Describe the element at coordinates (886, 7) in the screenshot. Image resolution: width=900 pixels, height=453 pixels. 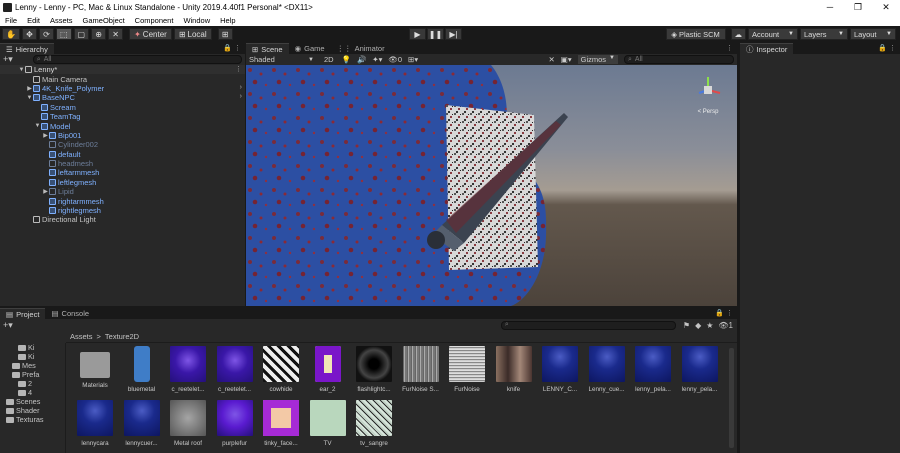
I see `close-button: ✕` at that location.